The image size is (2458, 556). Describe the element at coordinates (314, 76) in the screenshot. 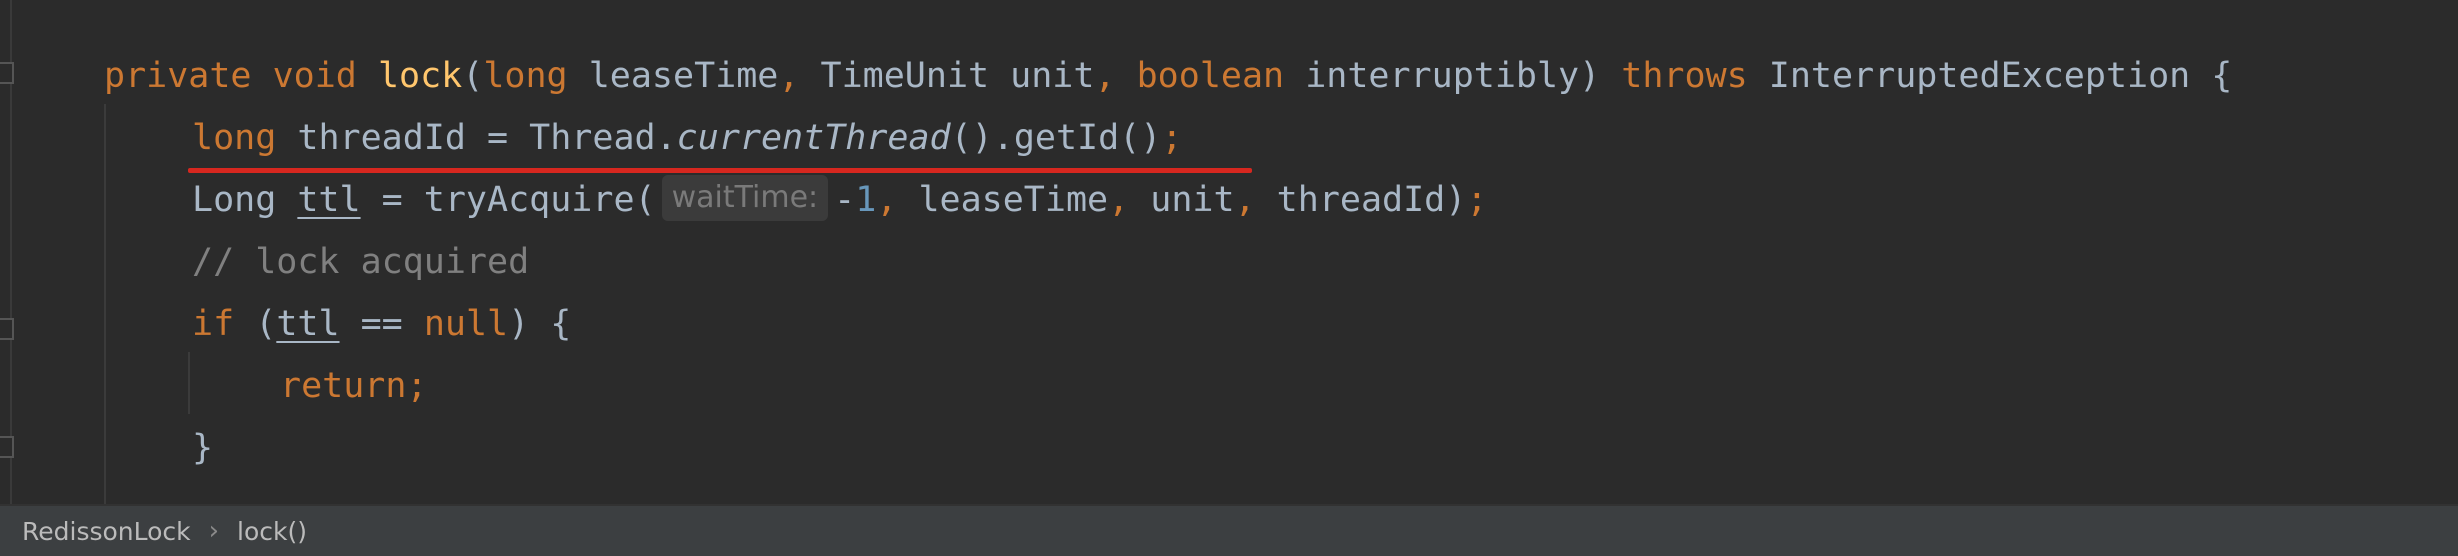

I see `code-token: void` at that location.